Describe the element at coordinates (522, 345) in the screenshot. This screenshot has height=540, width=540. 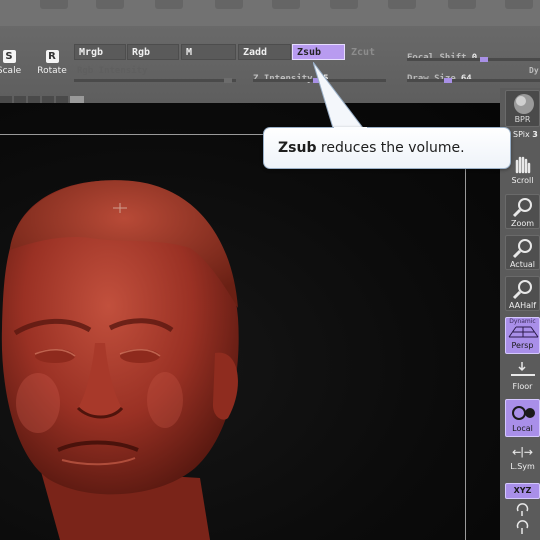
I see `persp-label: Persp` at that location.